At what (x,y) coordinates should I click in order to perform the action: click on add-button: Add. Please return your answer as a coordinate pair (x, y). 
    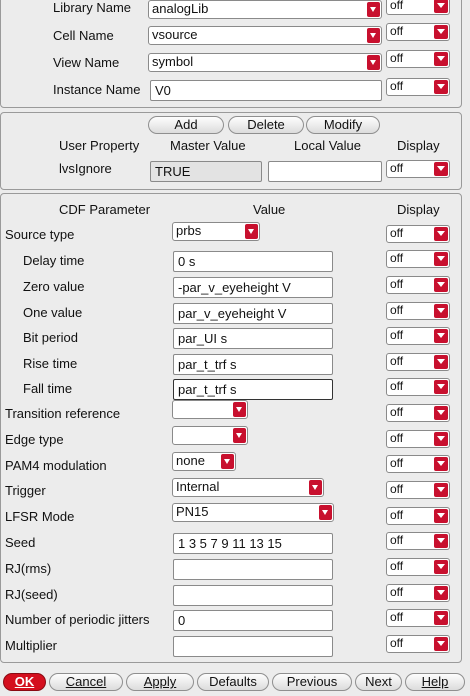
    Looking at the image, I should click on (186, 125).